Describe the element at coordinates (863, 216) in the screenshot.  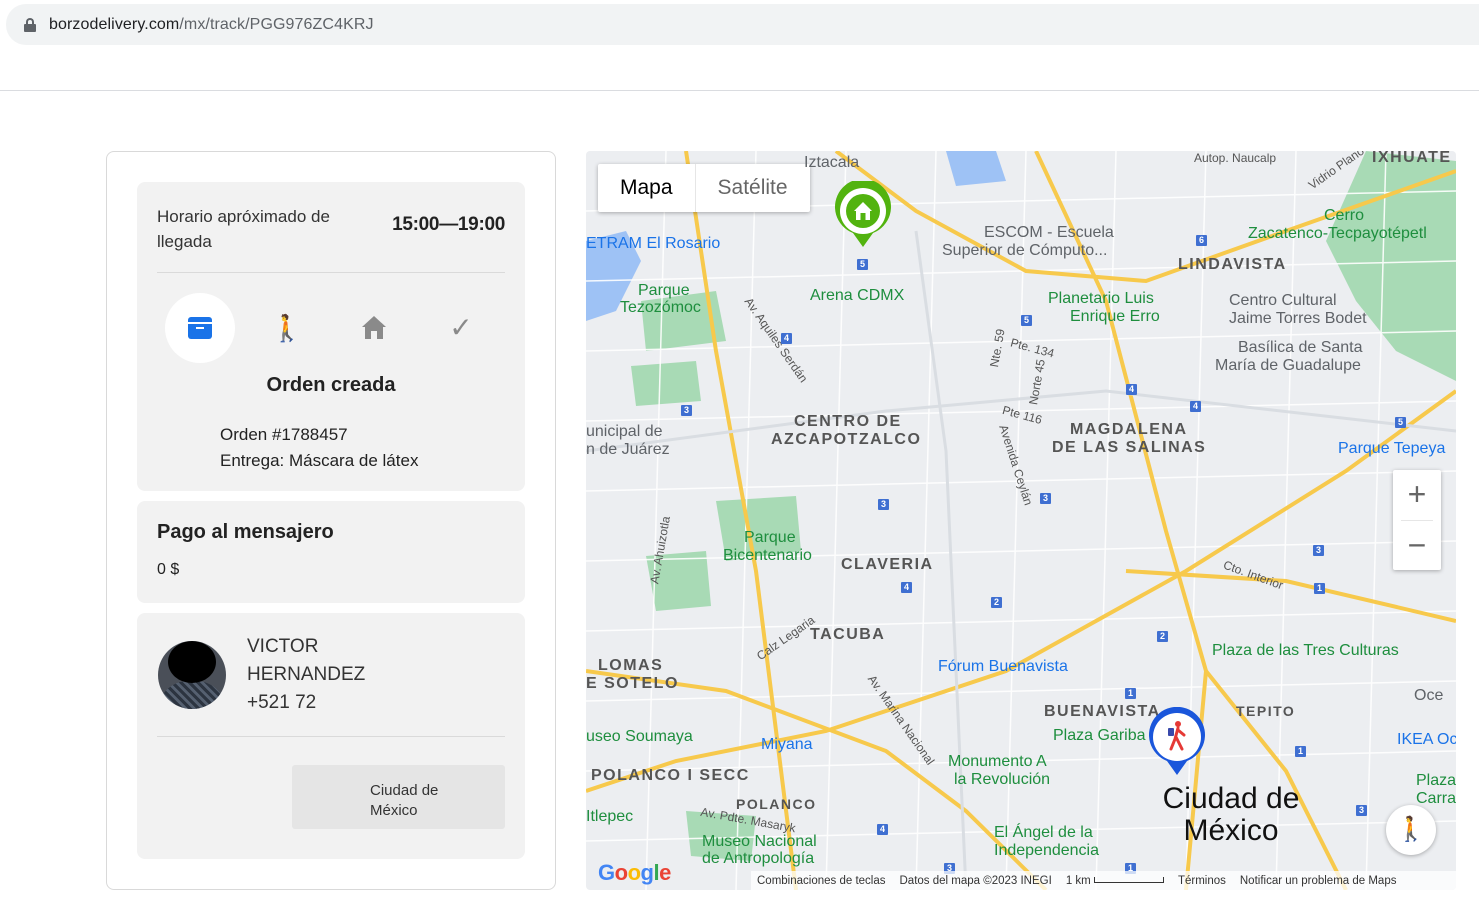
I see `pickup-pin-icon` at that location.